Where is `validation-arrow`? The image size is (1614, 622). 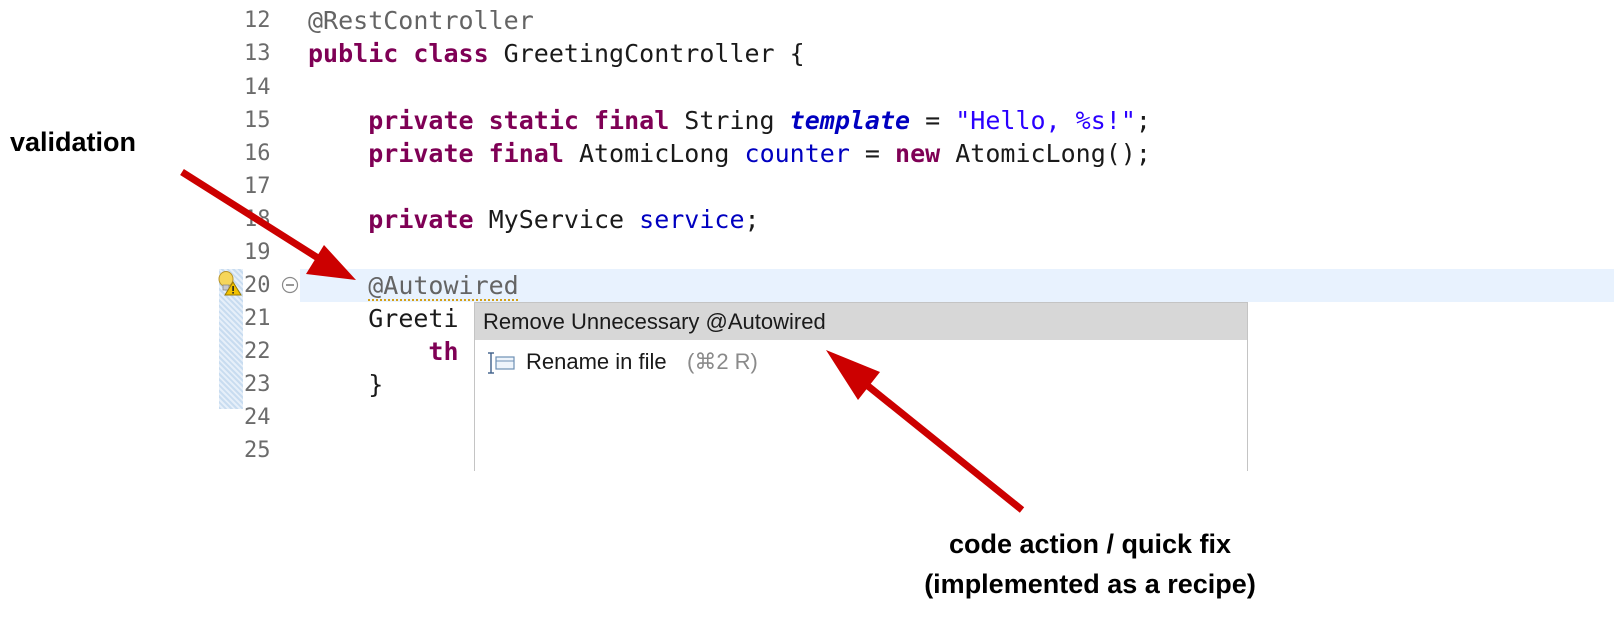 validation-arrow is located at coordinates (268, 224).